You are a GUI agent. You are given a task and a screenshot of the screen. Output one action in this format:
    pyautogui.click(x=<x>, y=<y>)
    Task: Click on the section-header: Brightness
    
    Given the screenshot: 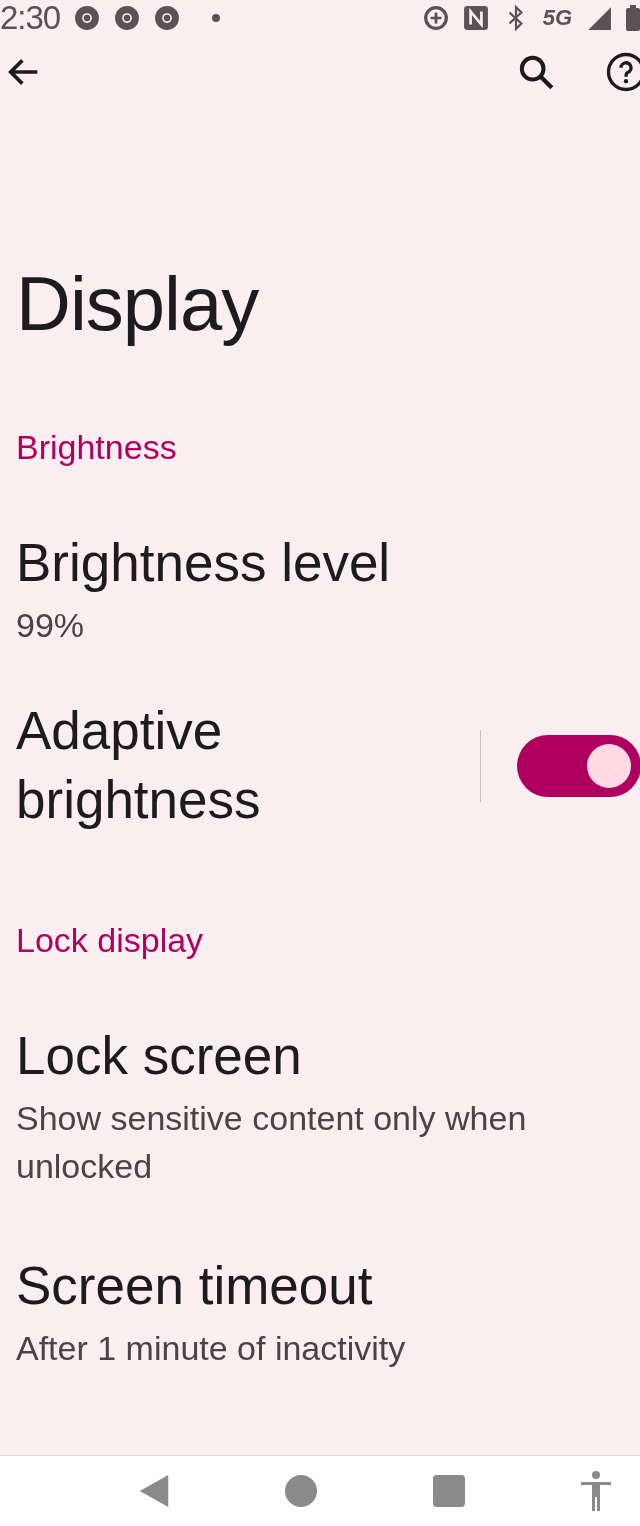 What is the action you would take?
    pyautogui.click(x=97, y=447)
    